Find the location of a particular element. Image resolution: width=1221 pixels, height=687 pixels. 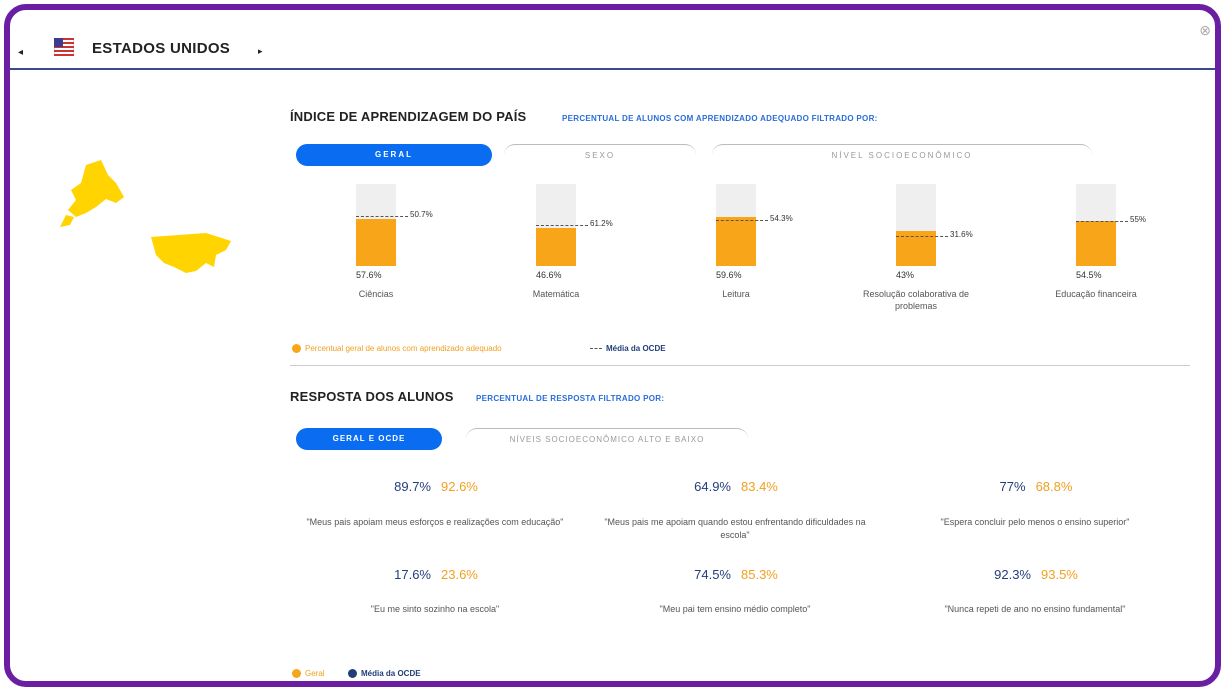

stat-1: 89.7% 92.6% is located at coordinates (436, 487).